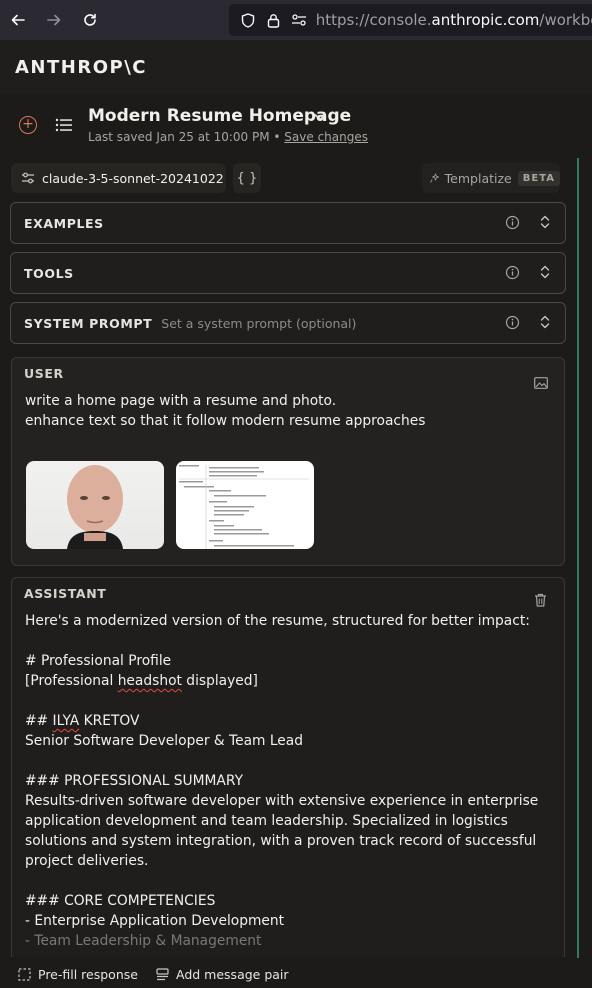  Describe the element at coordinates (258, 323) in the screenshot. I see `system-prompt-placeholder: Set a system prompt (optional)` at that location.